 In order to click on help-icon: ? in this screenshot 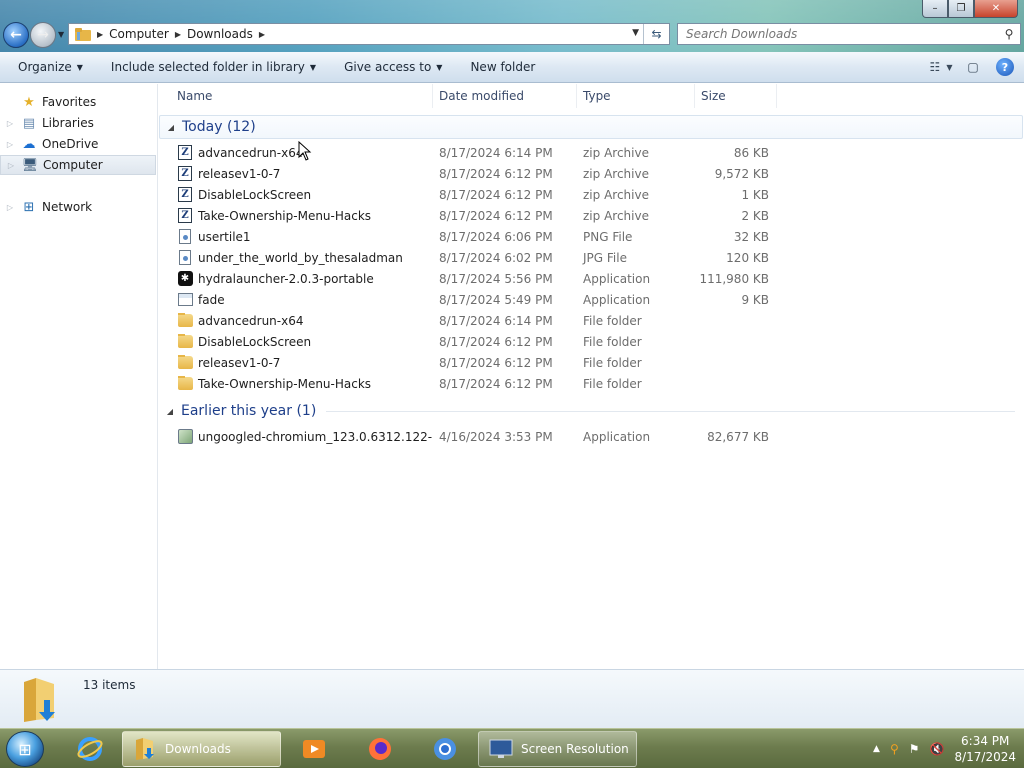, I will do `click(1005, 67)`.